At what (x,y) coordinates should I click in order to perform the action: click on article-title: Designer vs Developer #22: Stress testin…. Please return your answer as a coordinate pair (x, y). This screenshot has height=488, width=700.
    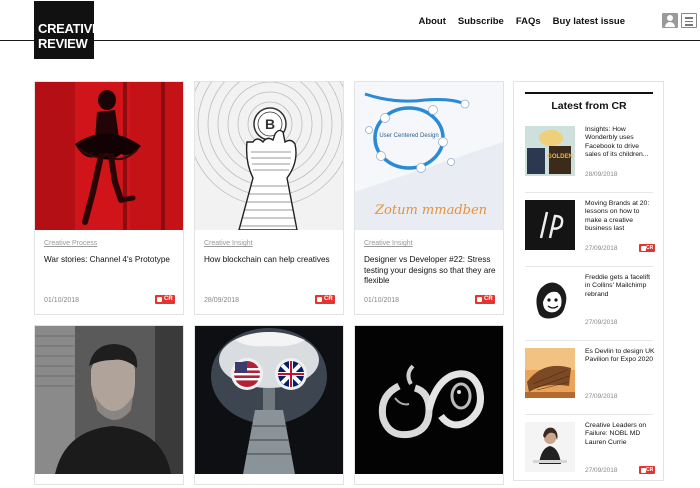
    Looking at the image, I should click on (430, 271).